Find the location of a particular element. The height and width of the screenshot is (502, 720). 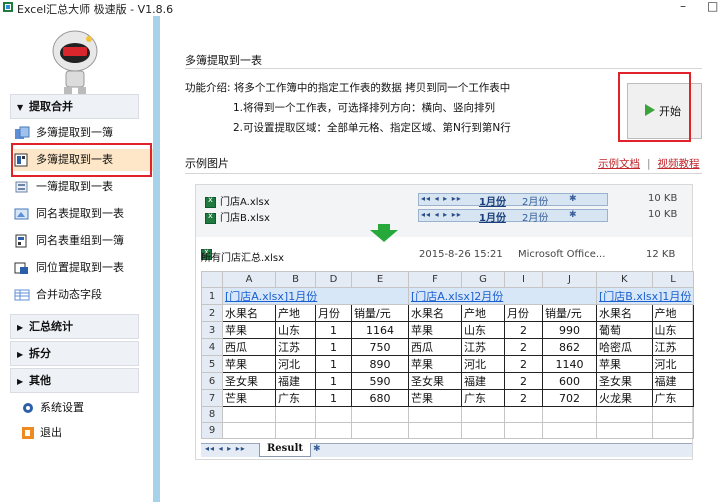

sample-doc-link: 示例文档 is located at coordinates (619, 164).